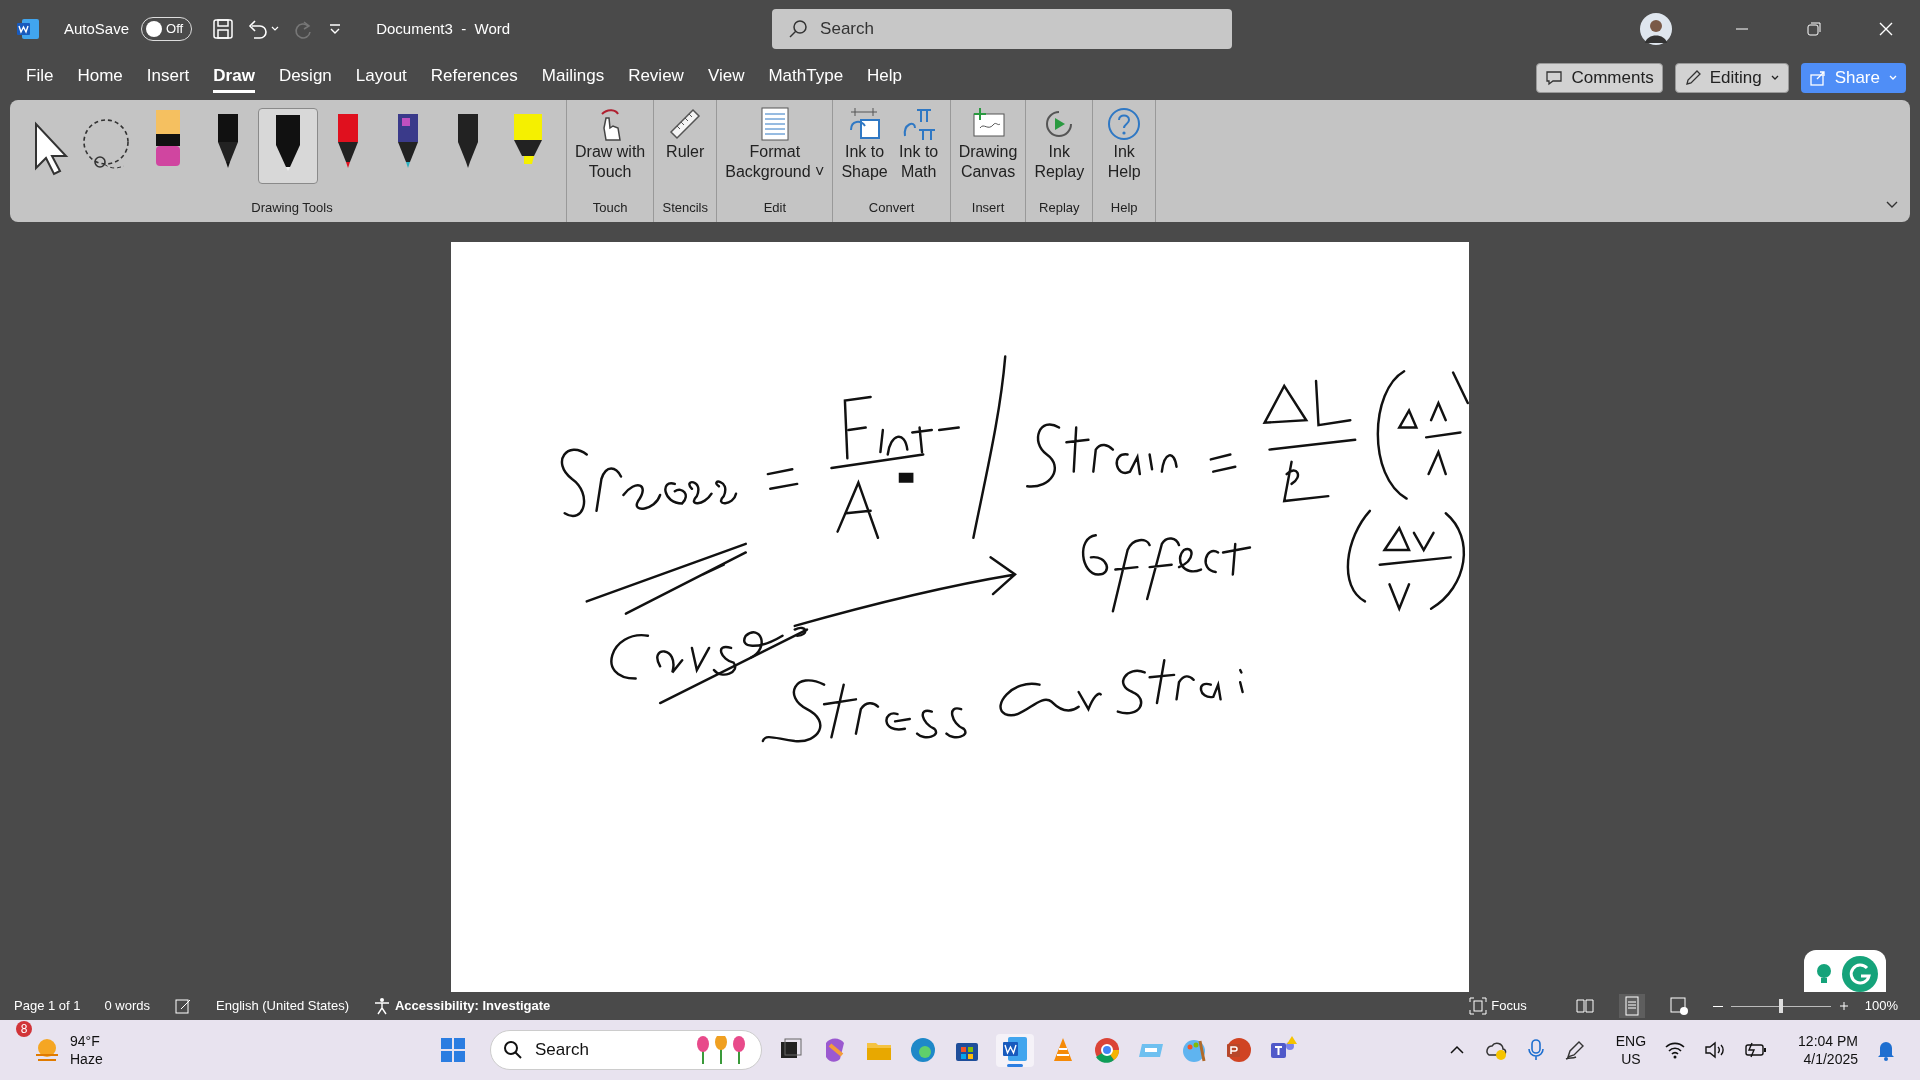 The height and width of the screenshot is (1080, 1920). What do you see at coordinates (573, 78) in the screenshot?
I see `menu-tab: Mailings` at bounding box center [573, 78].